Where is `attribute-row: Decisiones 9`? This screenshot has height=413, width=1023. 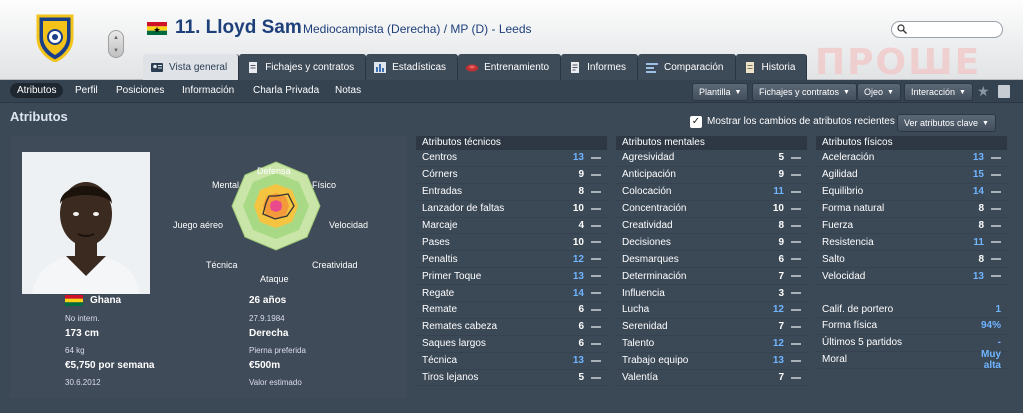
attribute-row: Decisiones 9 is located at coordinates (711, 243).